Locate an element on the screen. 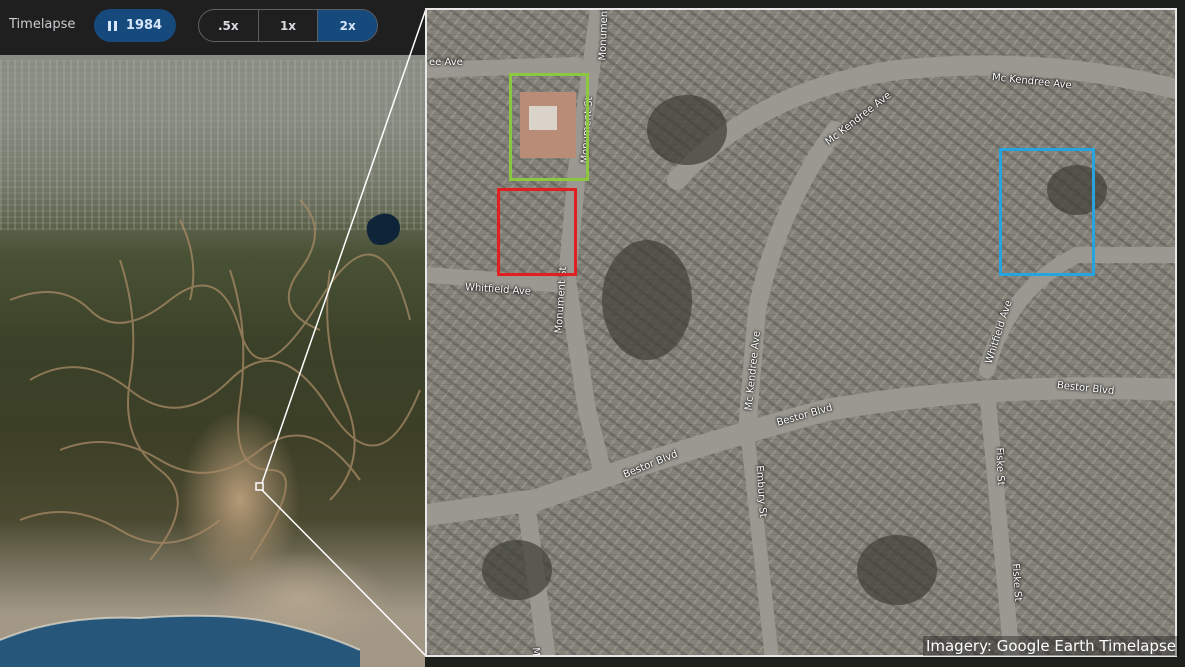 Image resolution: width=1185 pixels, height=667 pixels. label-fiske-st-top: Fiske St is located at coordinates (999, 466).